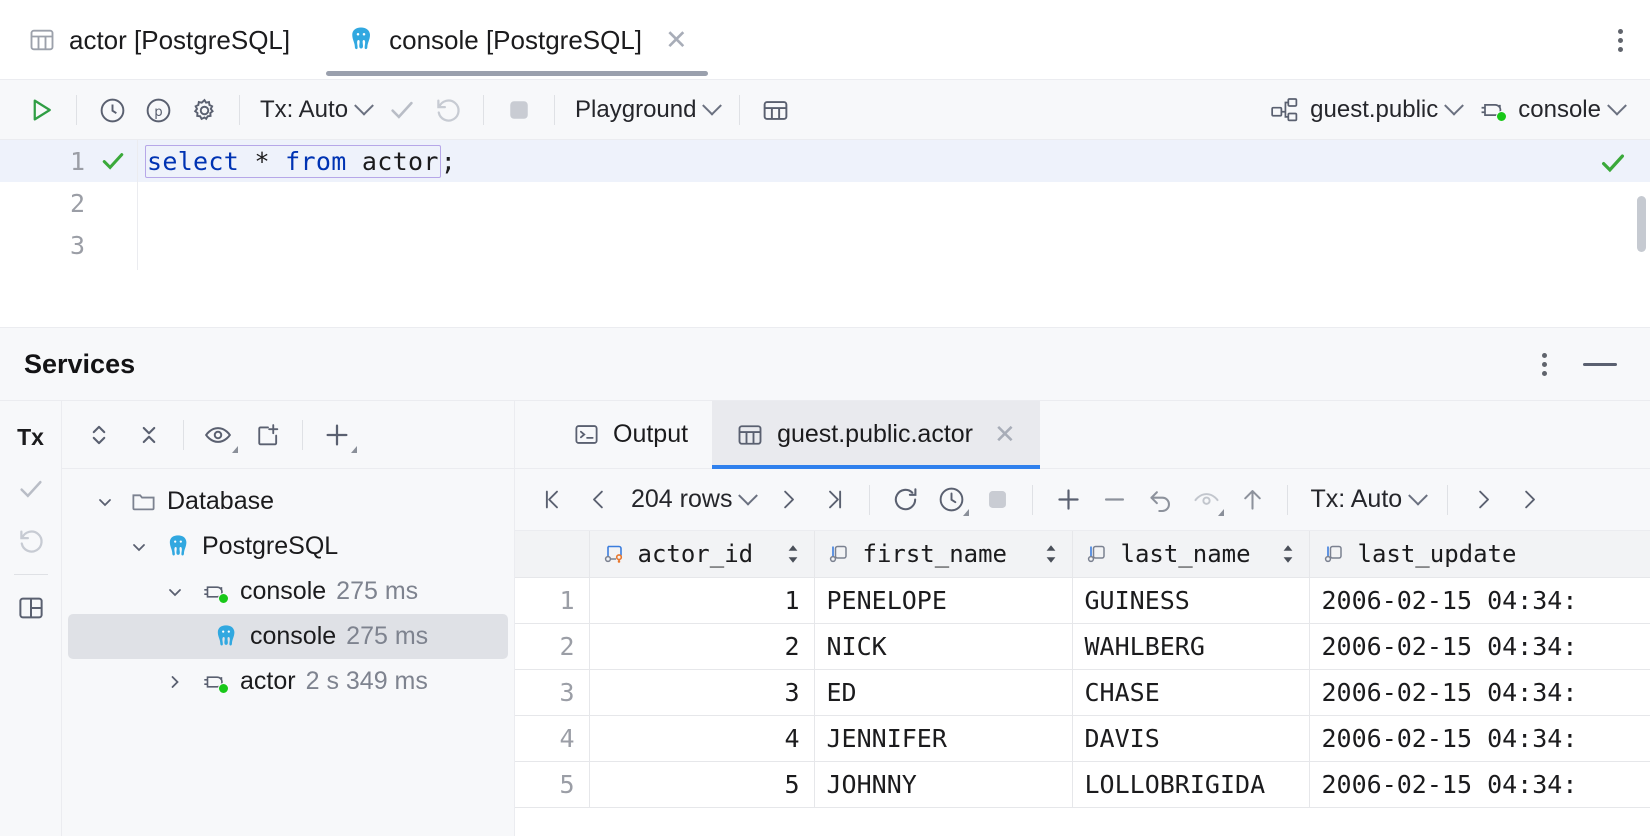  Describe the element at coordinates (99, 435) in the screenshot. I see `expand-collapse-icon` at that location.